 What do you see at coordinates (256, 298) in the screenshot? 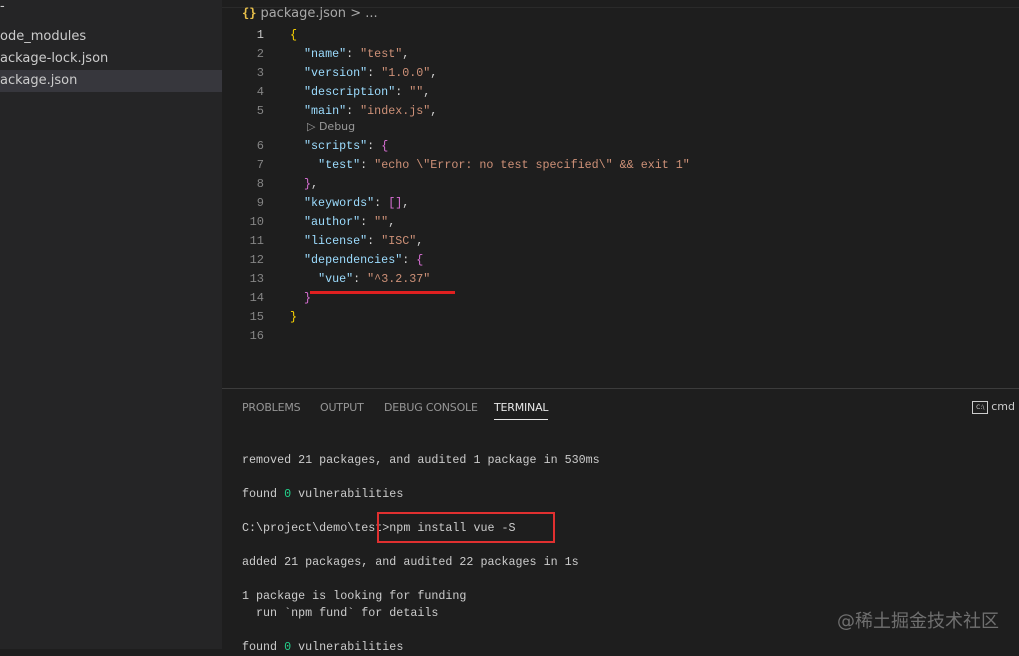
I see `line-number: 14` at bounding box center [256, 298].